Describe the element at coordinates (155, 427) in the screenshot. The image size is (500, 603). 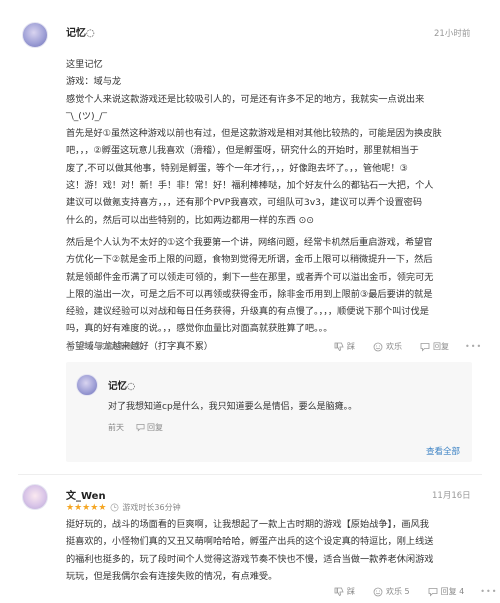
I see `reply-reply-label: 回复` at that location.